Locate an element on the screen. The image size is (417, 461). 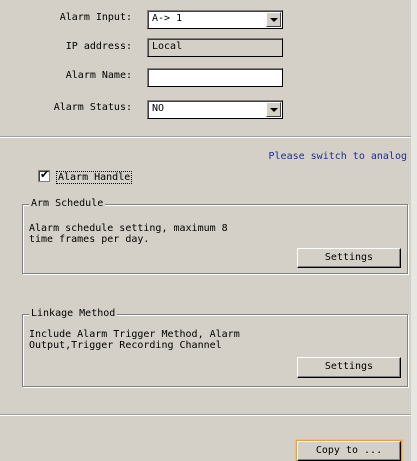
alarm-input-label: Alarm Input: is located at coordinates (95, 17).